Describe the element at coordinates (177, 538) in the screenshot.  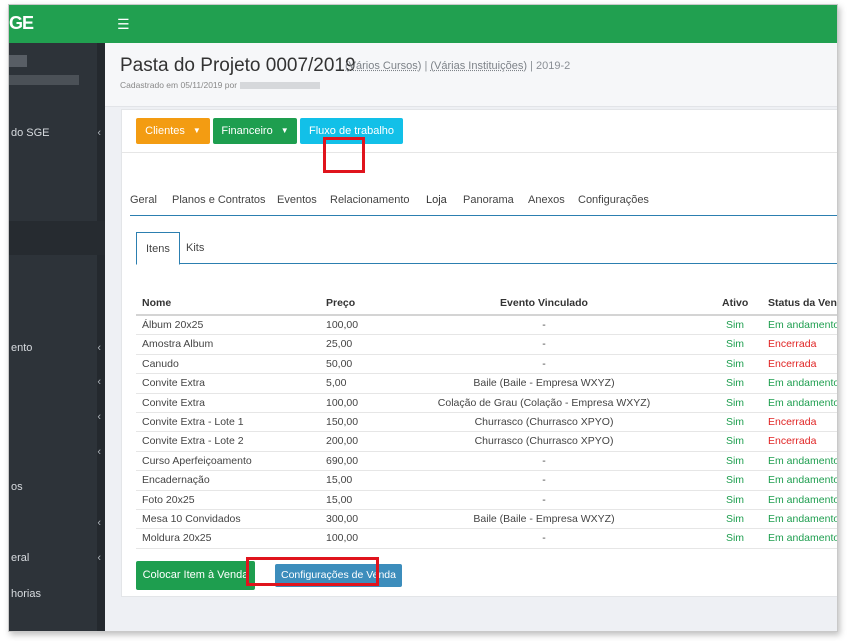
I see `item-name: Moldura 20x25` at that location.